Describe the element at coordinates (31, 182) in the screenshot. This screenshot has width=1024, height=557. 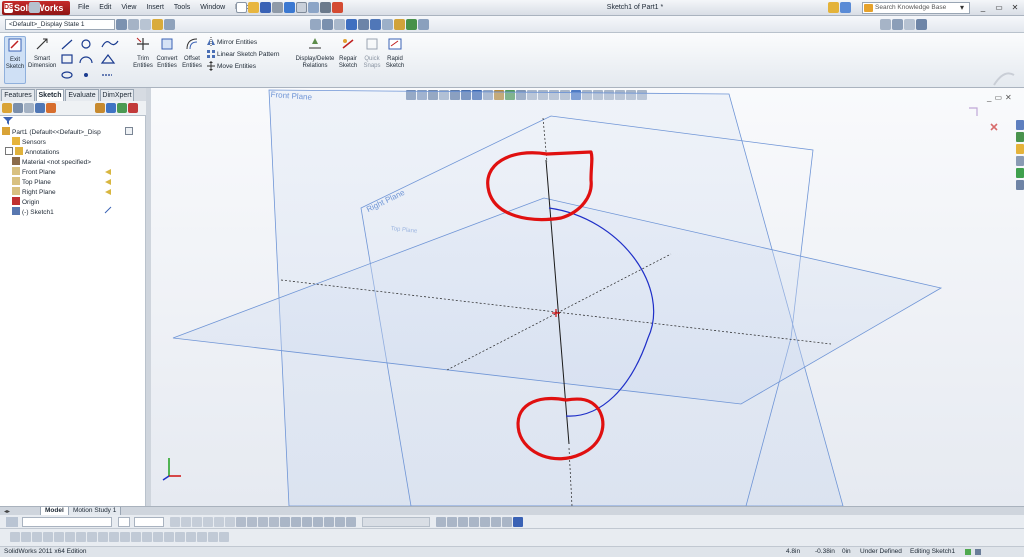
I see `tree-item-top-plane: Top Plane` at that location.